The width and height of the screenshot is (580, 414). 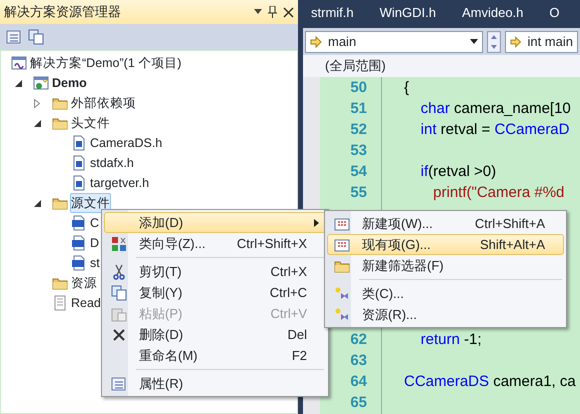 I want to click on tree-item: CameraDS.h, so click(x=126, y=143).